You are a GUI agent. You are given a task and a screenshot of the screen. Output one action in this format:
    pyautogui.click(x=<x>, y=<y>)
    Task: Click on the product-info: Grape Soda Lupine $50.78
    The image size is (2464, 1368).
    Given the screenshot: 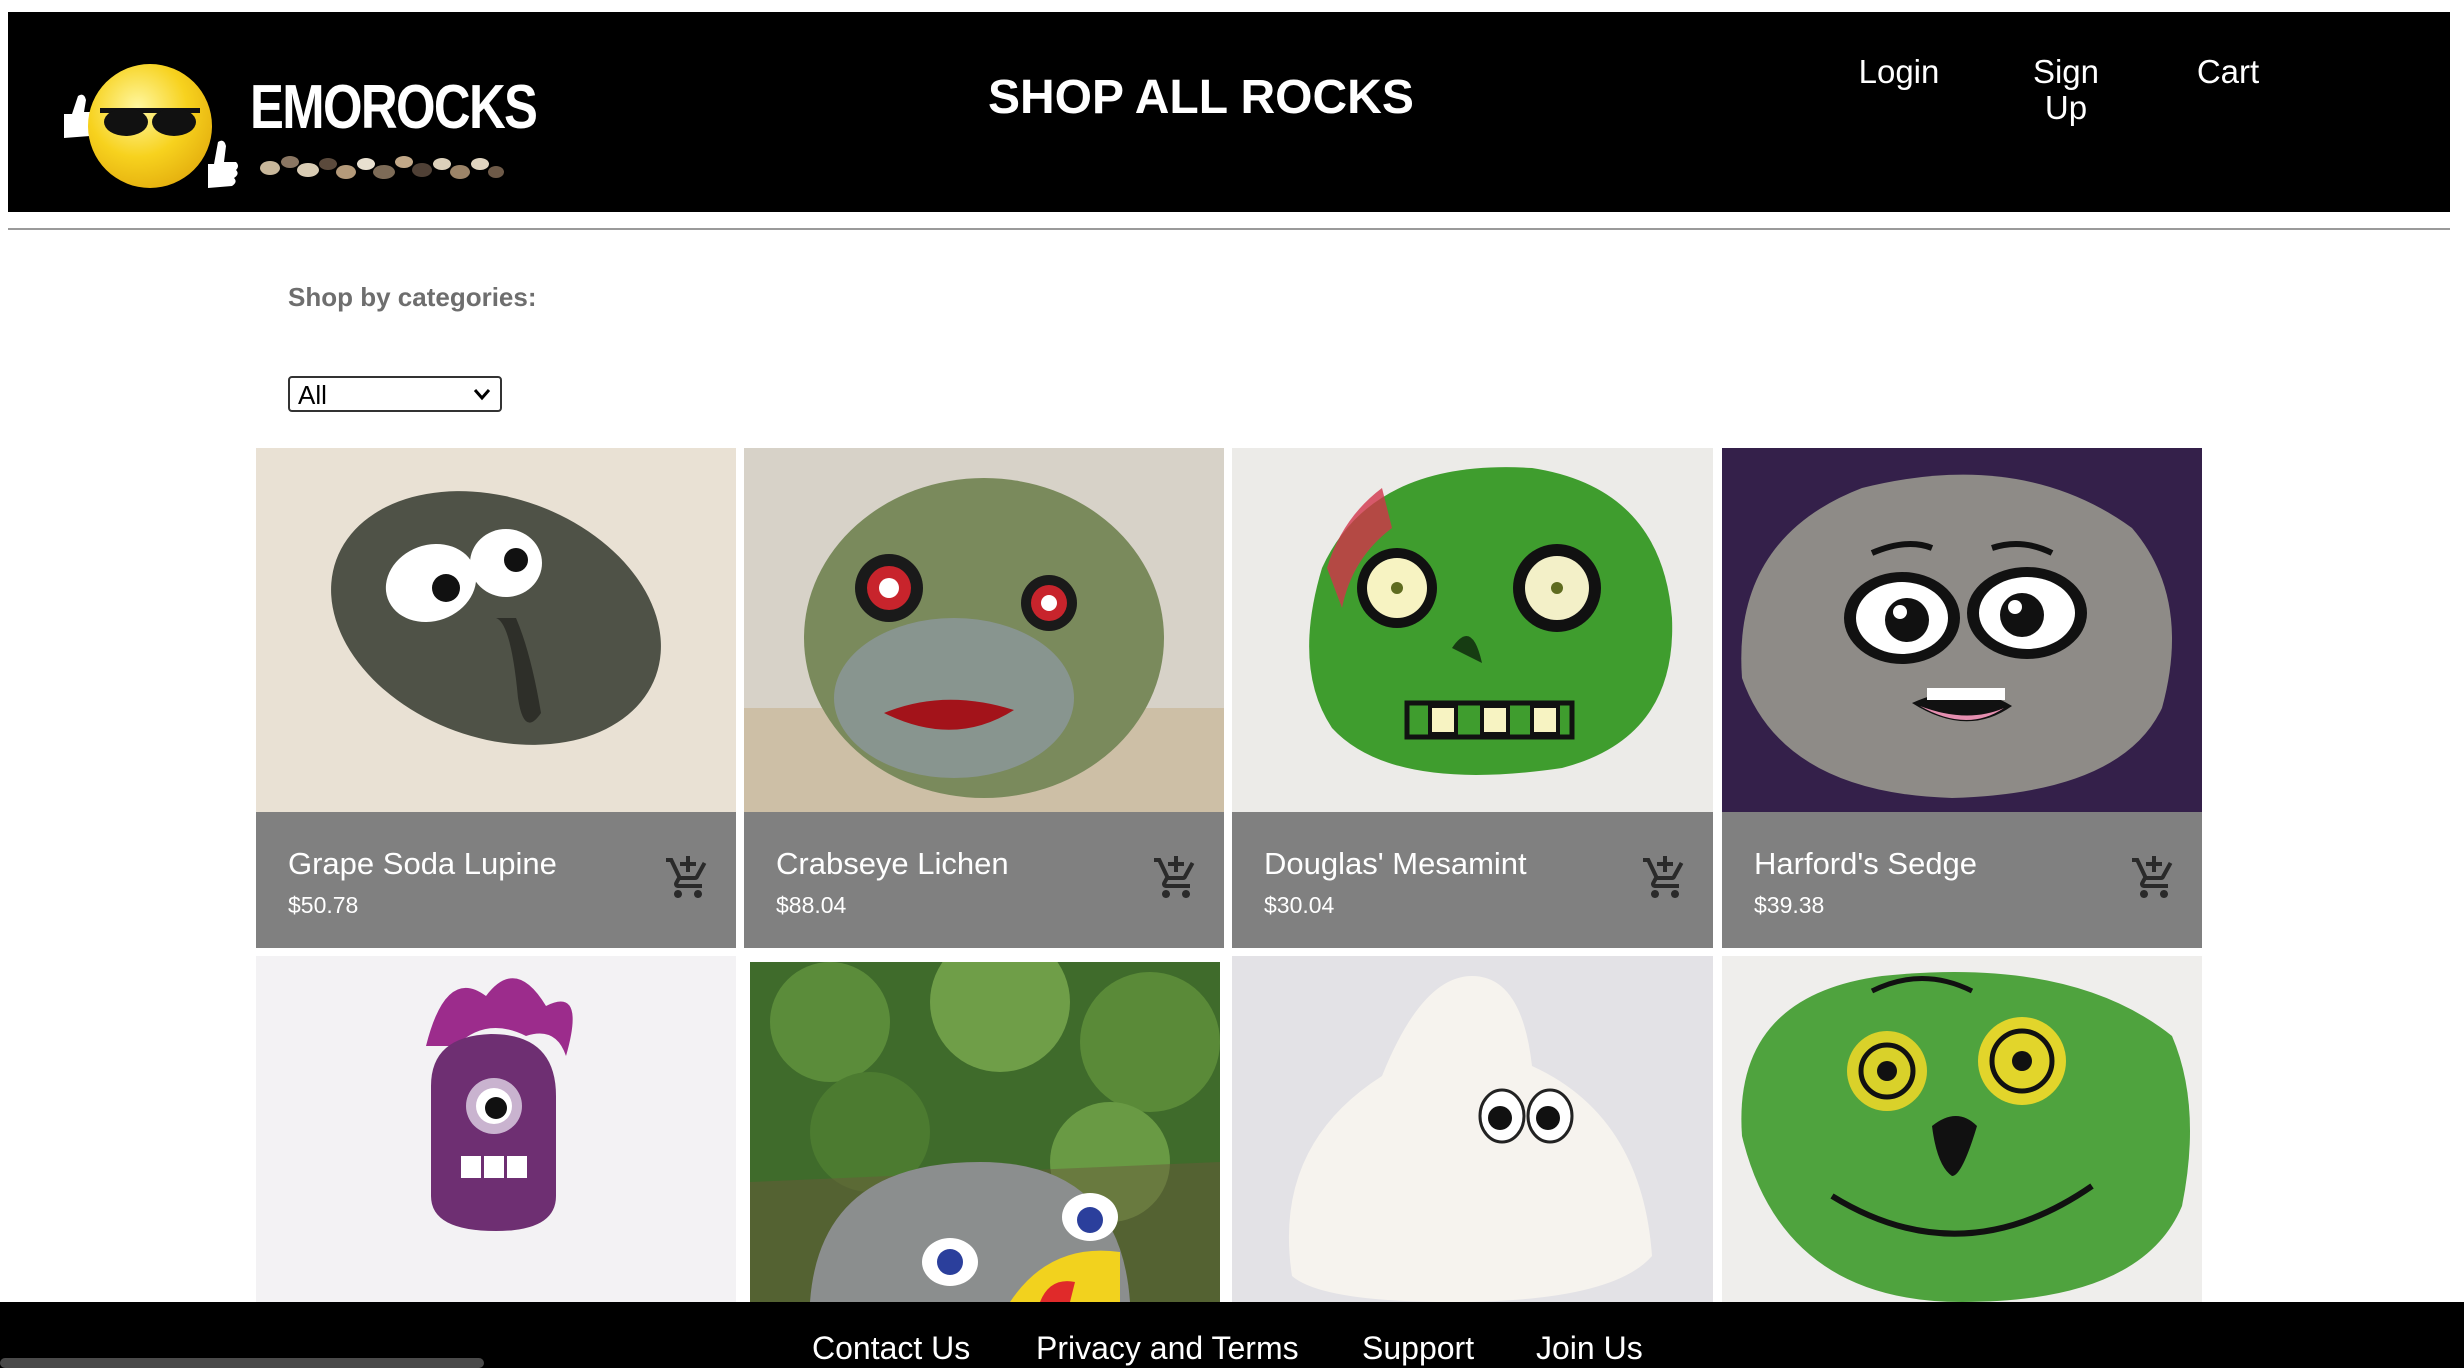 What is the action you would take?
    pyautogui.click(x=496, y=880)
    